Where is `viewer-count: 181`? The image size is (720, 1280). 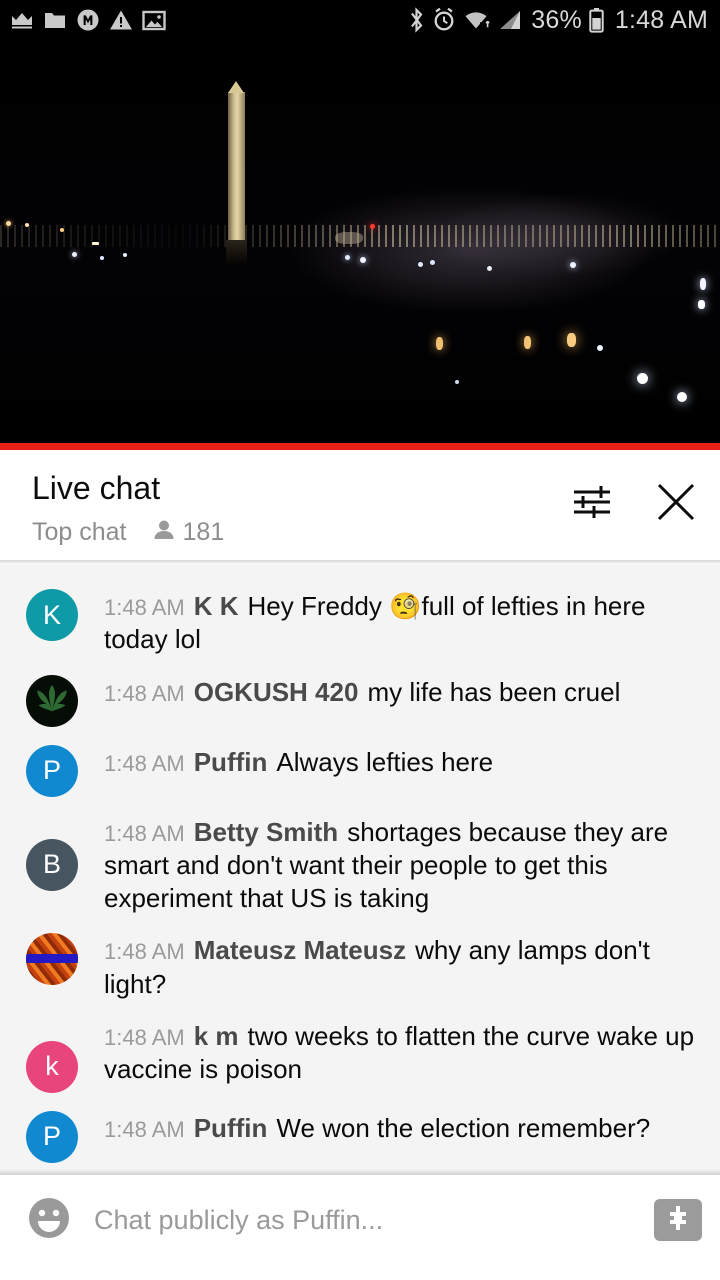
viewer-count: 181 is located at coordinates (203, 531).